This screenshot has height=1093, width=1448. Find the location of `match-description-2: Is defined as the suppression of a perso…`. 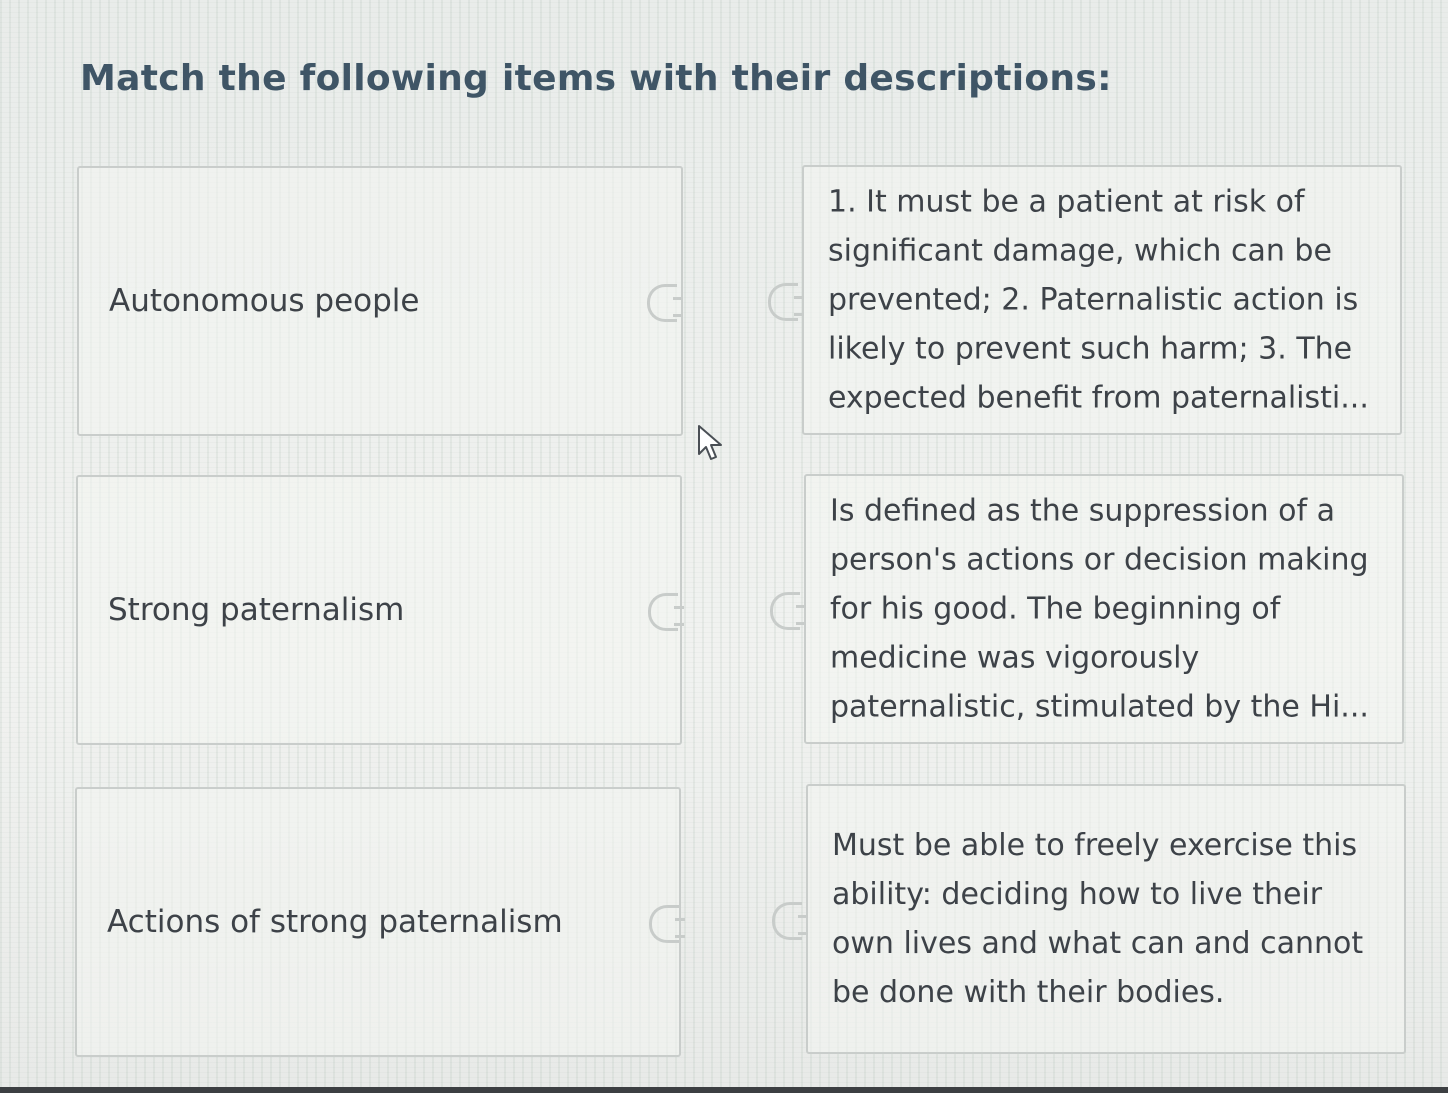

match-description-2: Is defined as the suppression of a perso… is located at coordinates (1087, 609).